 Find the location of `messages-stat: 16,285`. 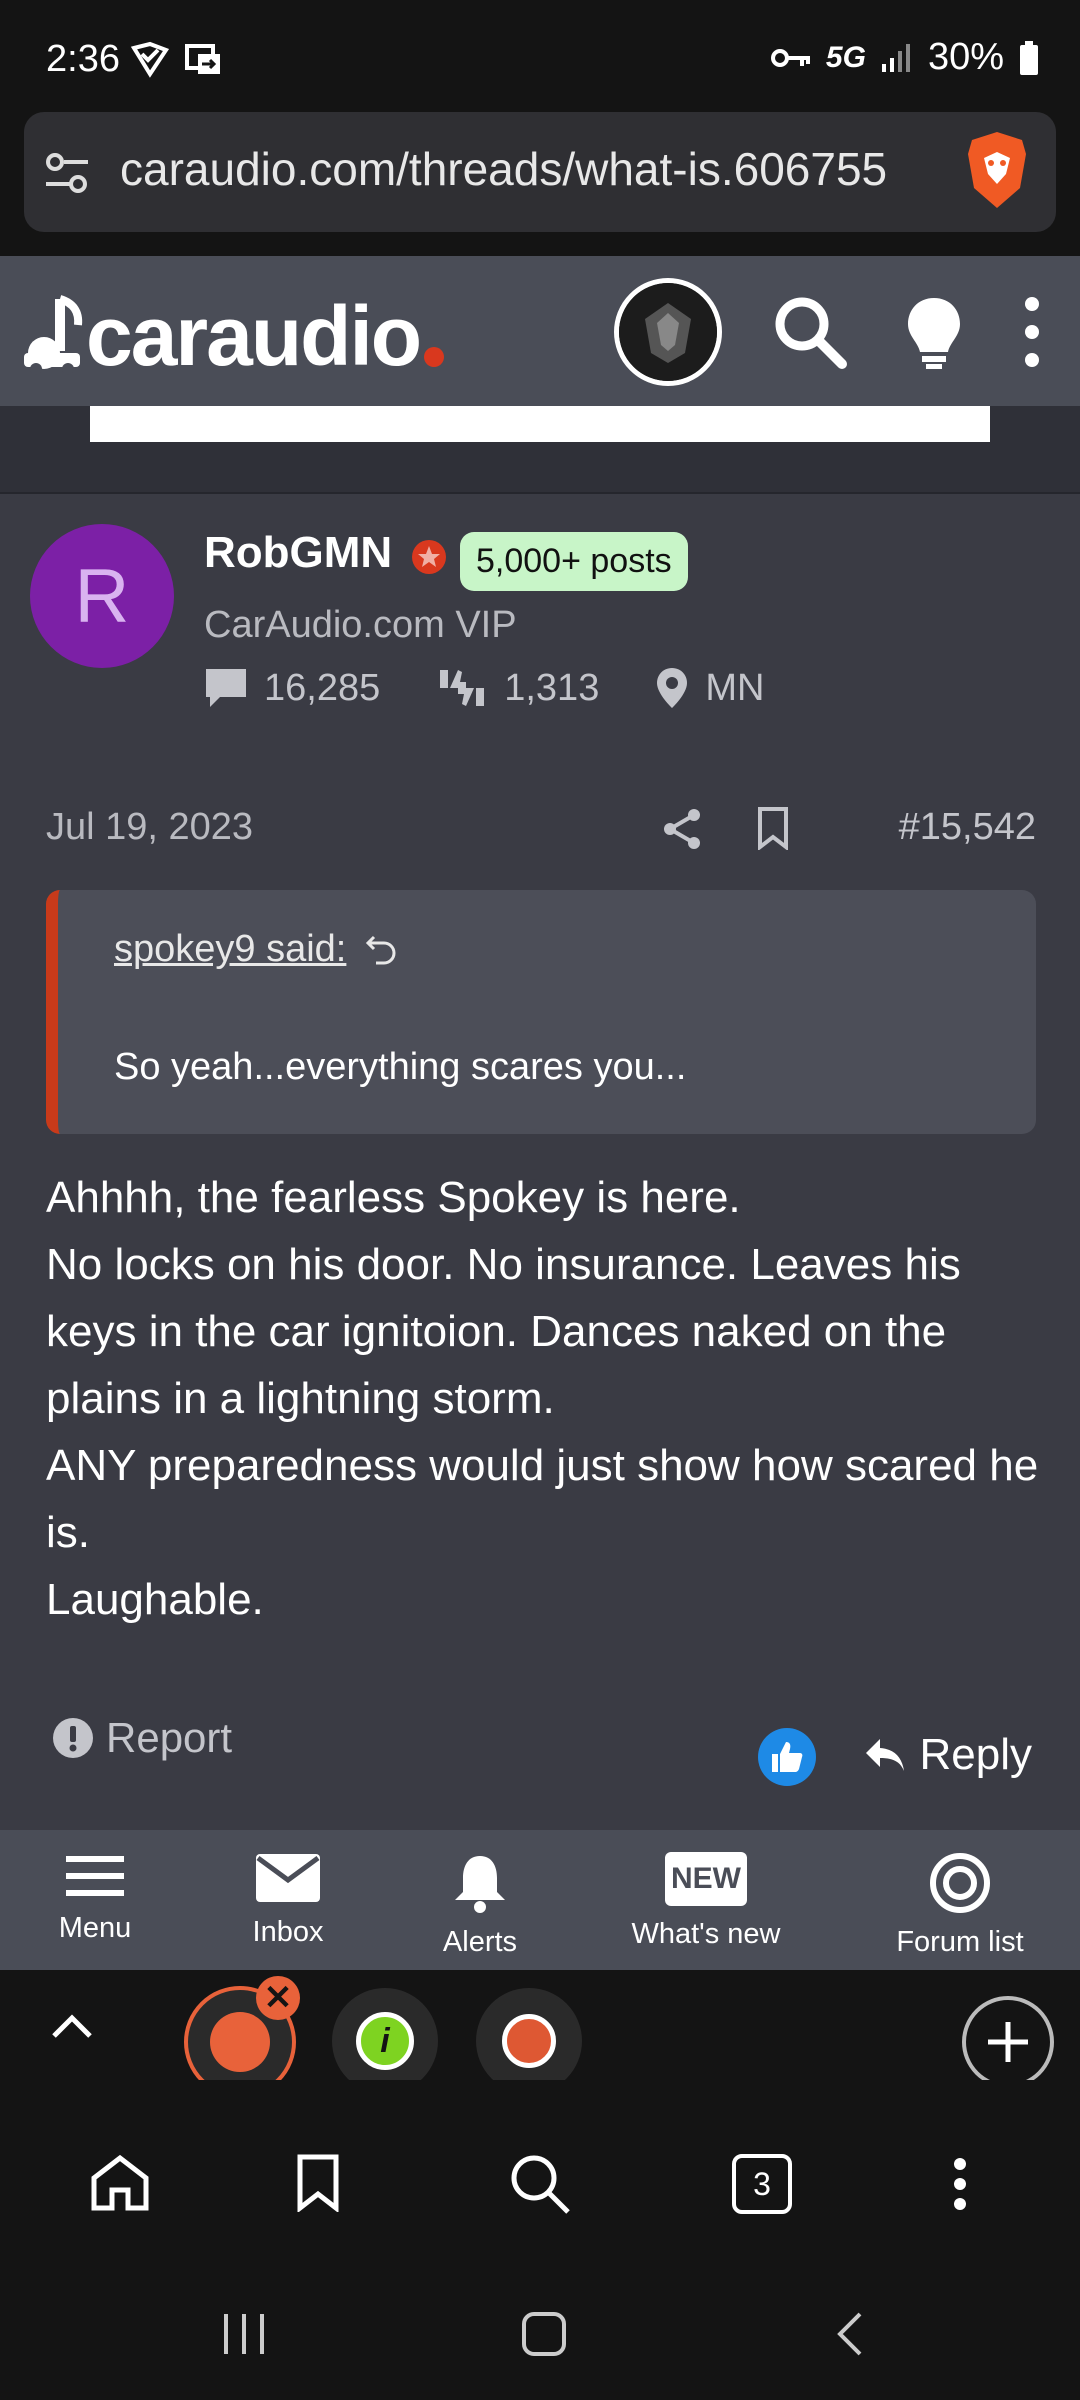

messages-stat: 16,285 is located at coordinates (292, 688).